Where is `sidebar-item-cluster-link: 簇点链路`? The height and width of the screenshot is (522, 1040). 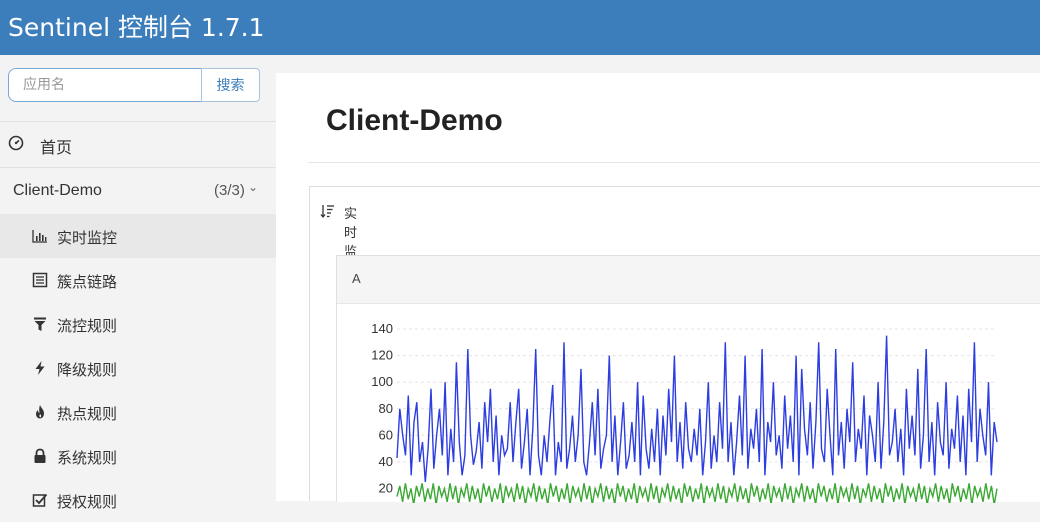
sidebar-item-cluster-link: 簇点链路 is located at coordinates (138, 280).